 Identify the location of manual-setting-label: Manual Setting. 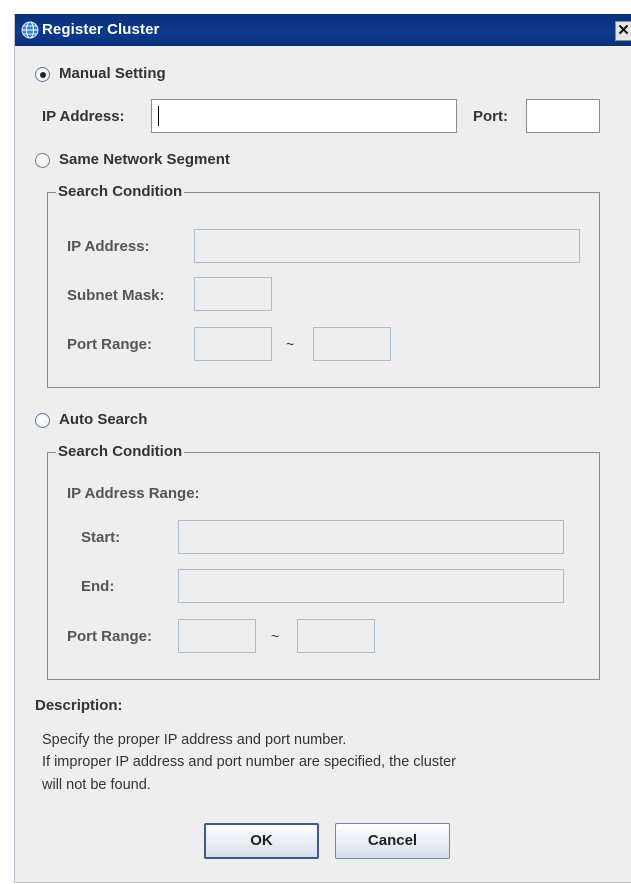
(112, 73).